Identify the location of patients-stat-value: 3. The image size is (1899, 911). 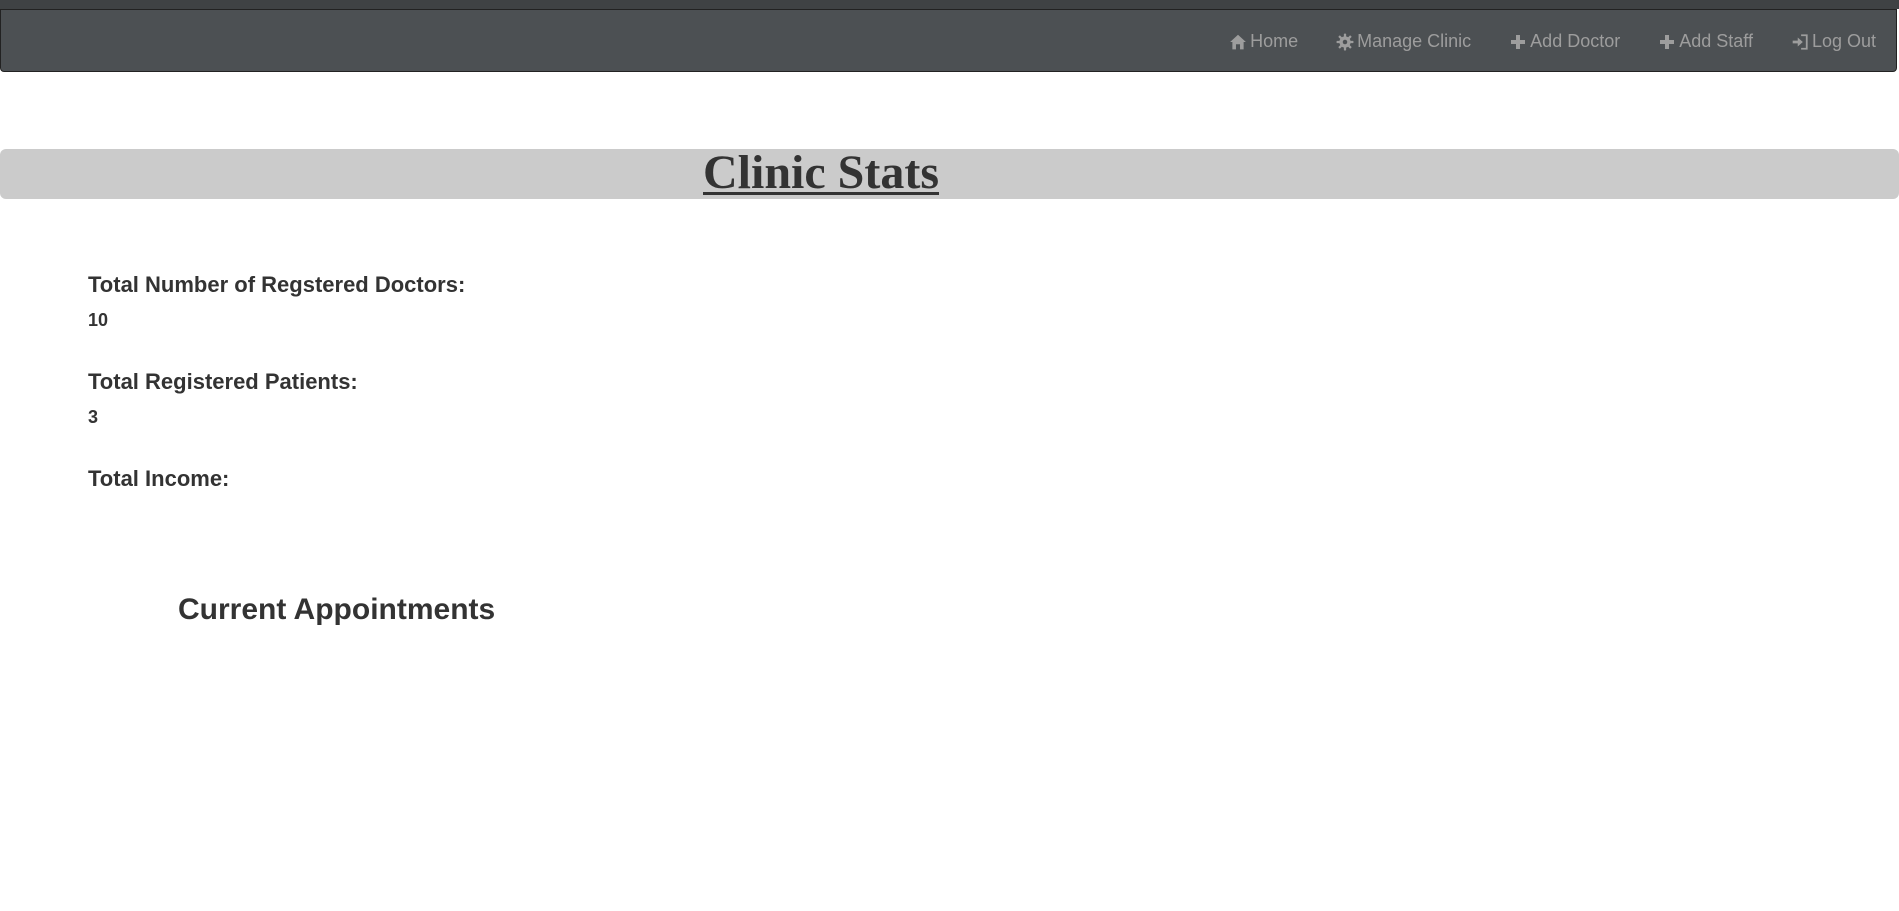
(93, 417).